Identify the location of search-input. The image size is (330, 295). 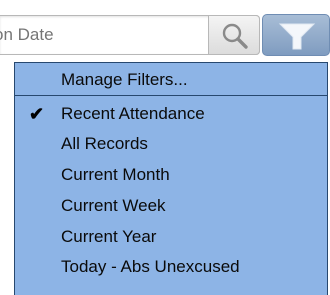
(102, 35).